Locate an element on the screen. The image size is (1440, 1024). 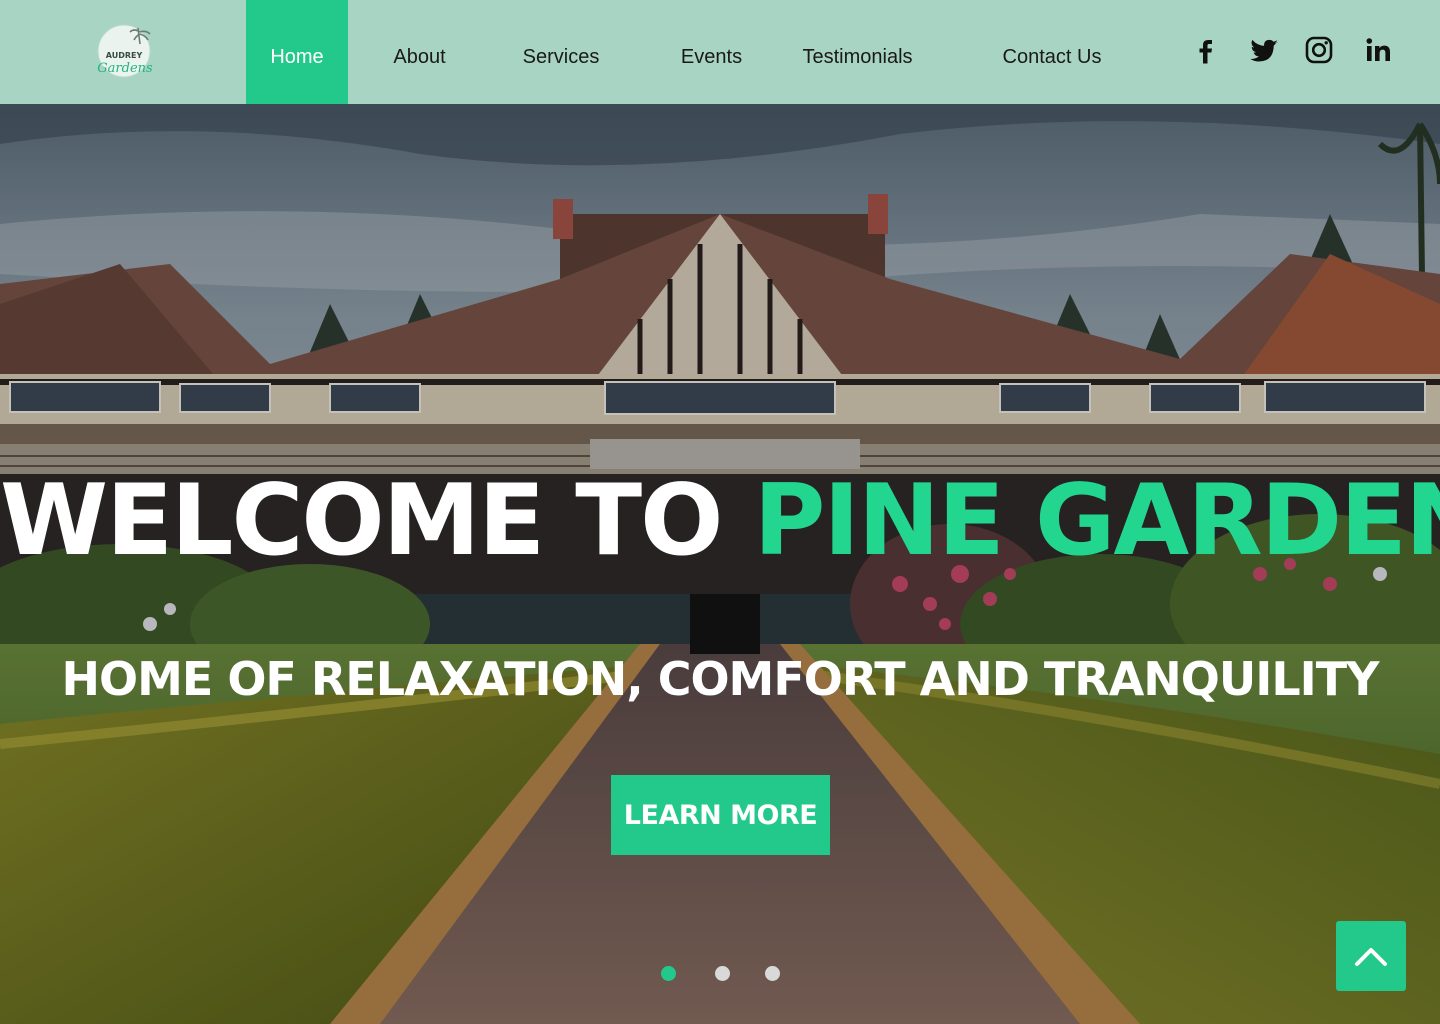
carousel-indicators is located at coordinates (720, 974).